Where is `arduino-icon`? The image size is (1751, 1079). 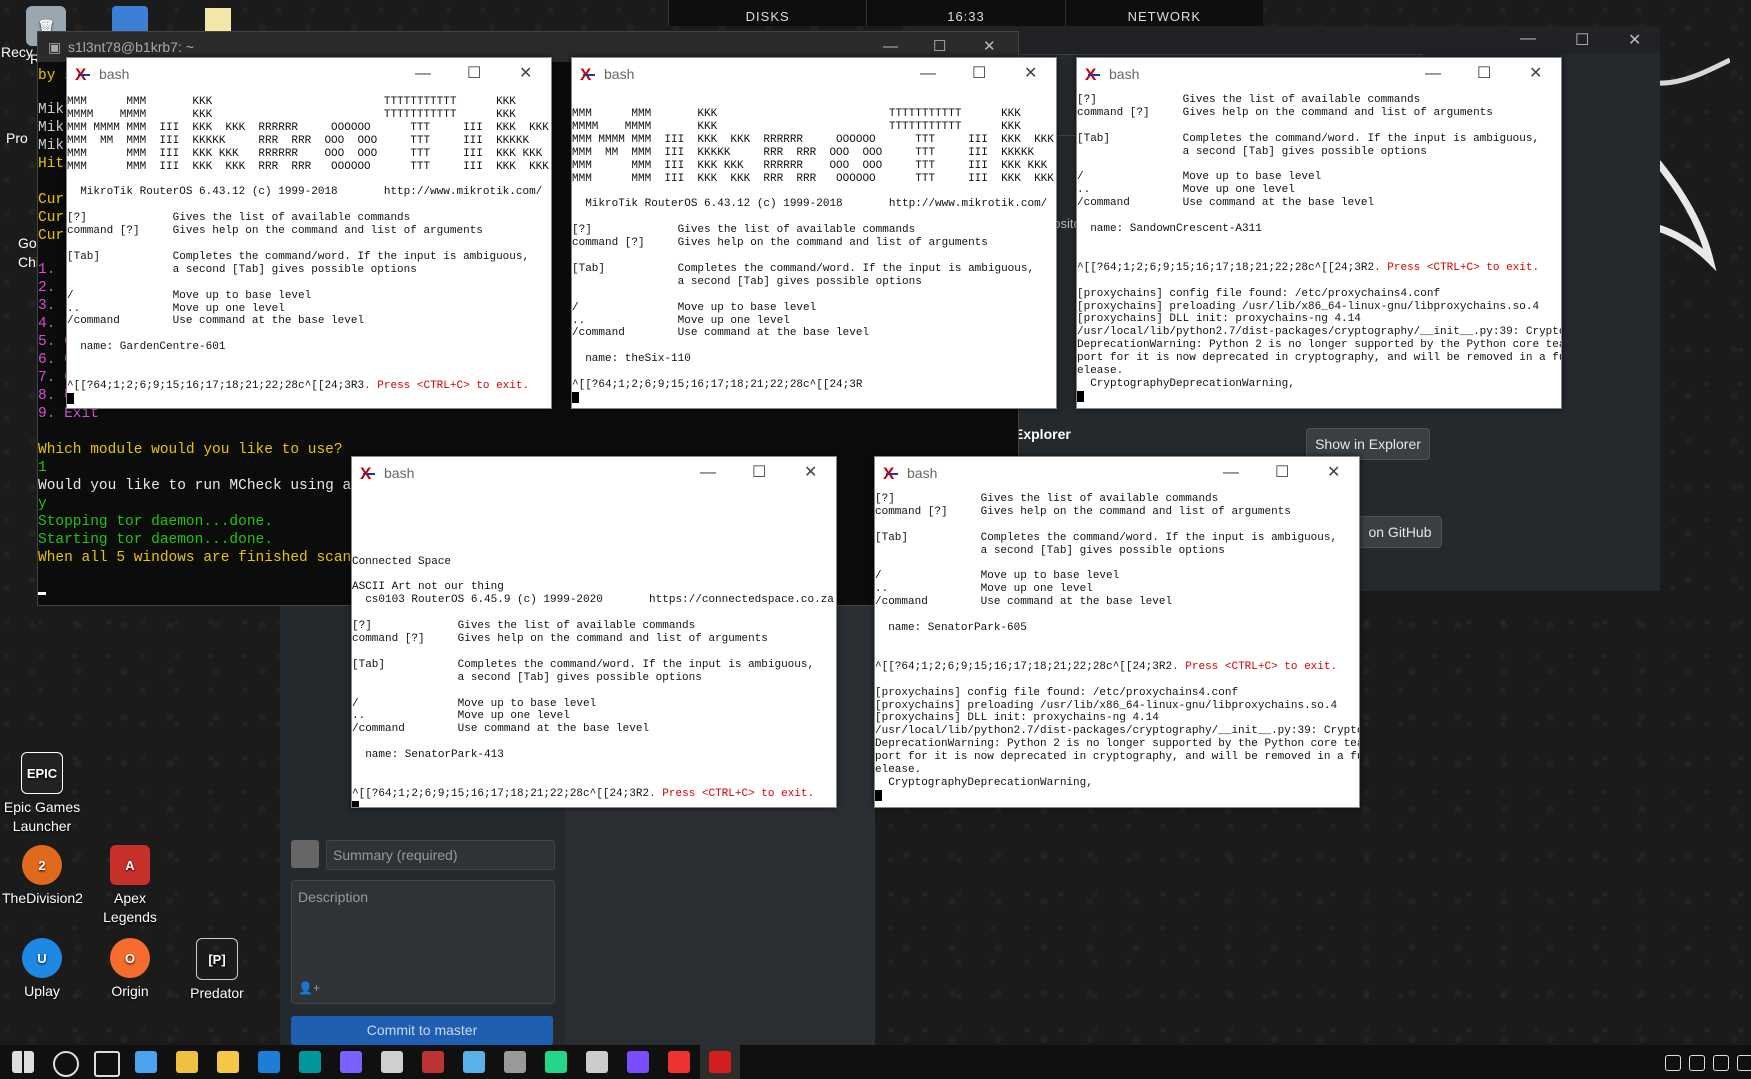 arduino-icon is located at coordinates (310, 1062).